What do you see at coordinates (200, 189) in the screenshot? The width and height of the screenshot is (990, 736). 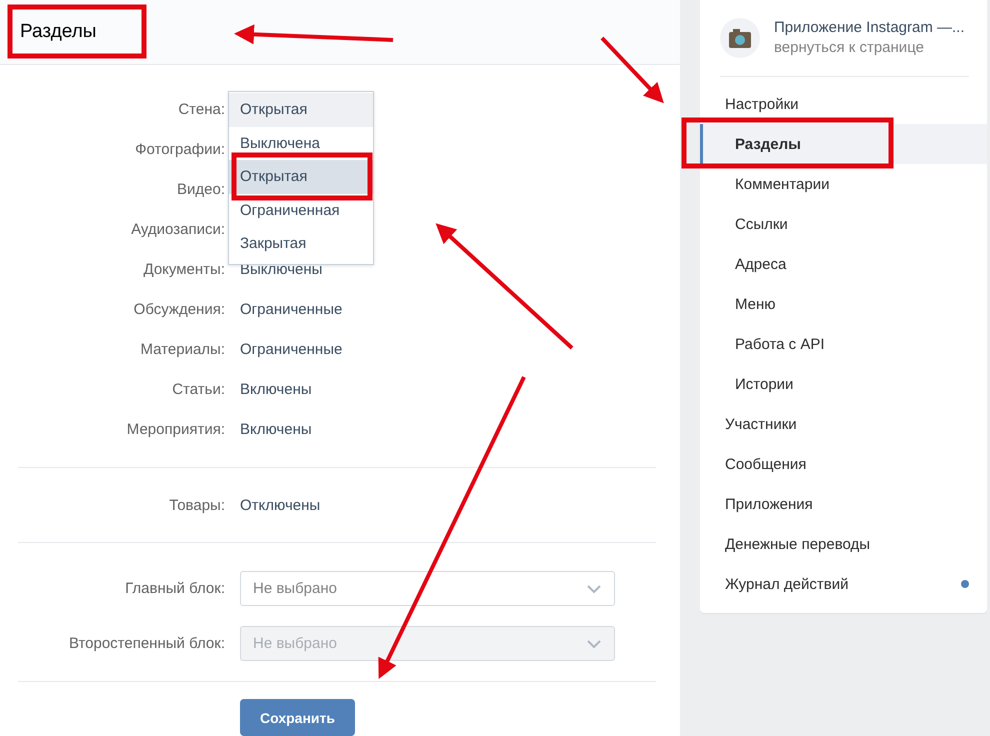 I see `field-label: Видео:` at bounding box center [200, 189].